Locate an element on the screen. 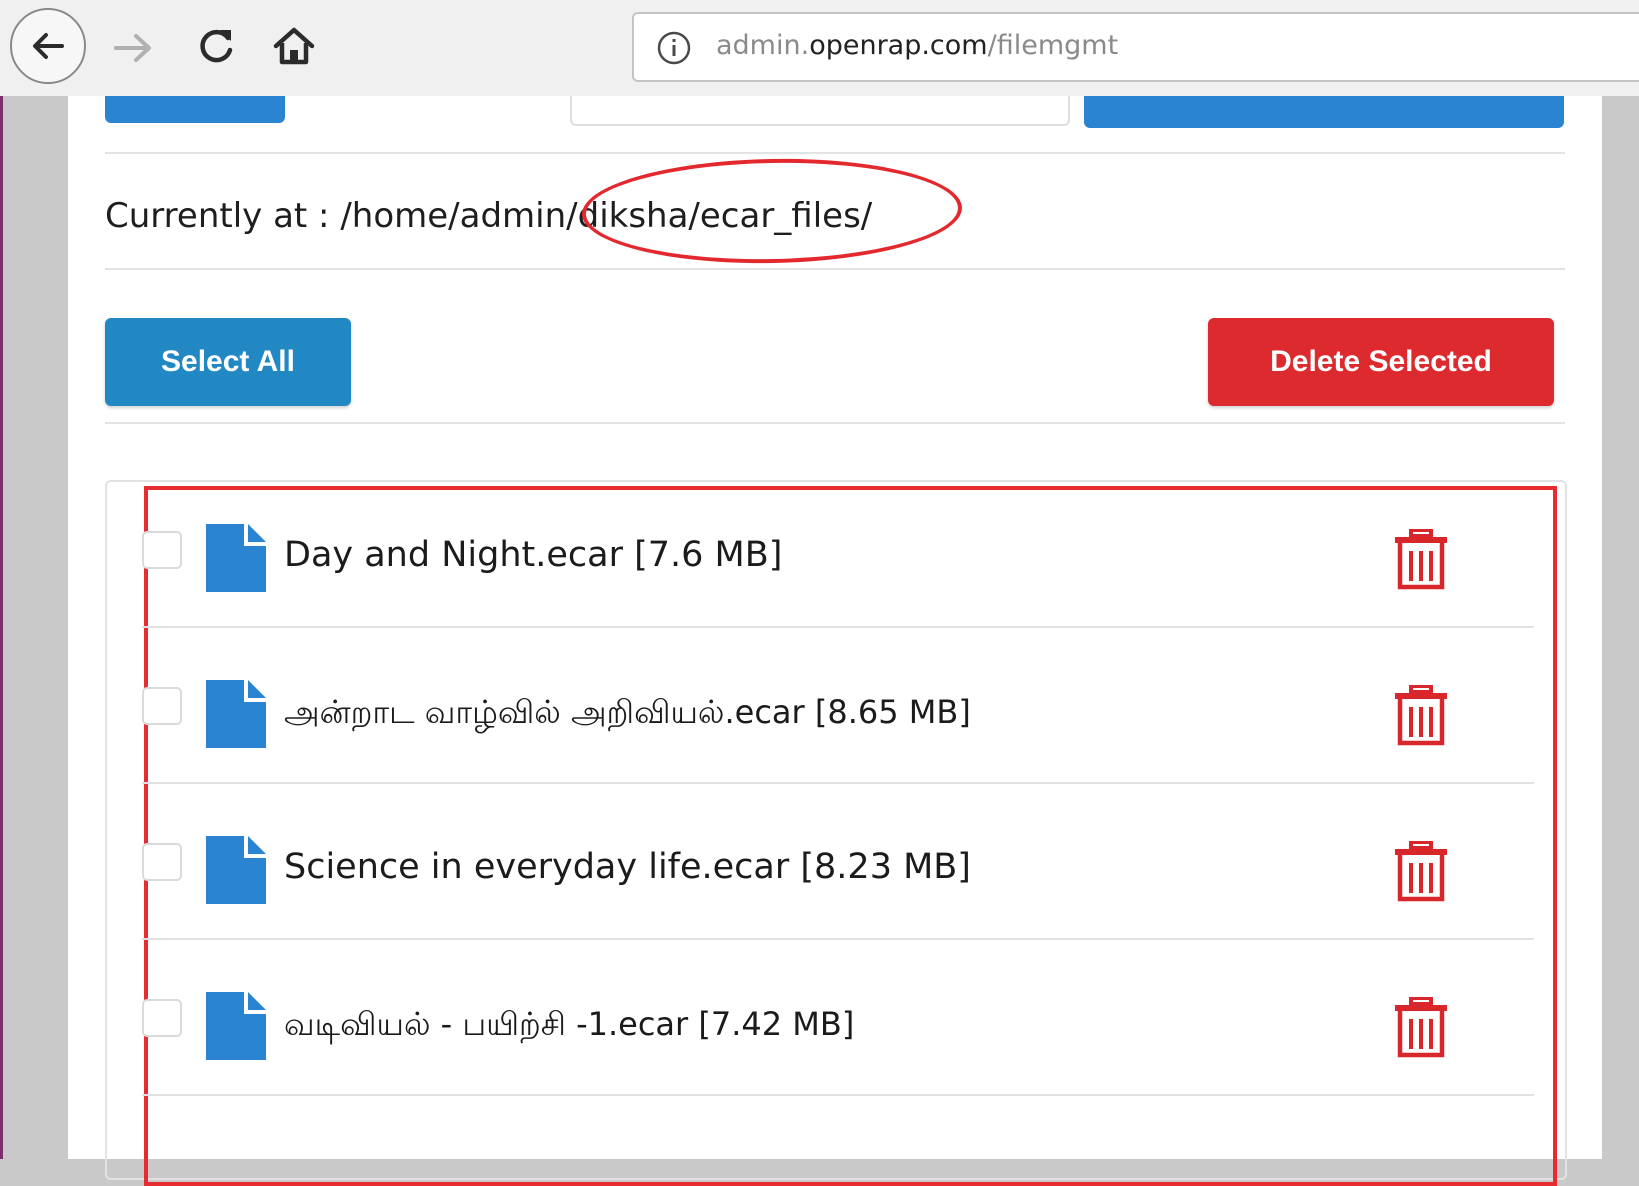 The height and width of the screenshot is (1186, 1639). file-row: Day and Night.ecar [7.6 MB] is located at coordinates (838, 550).